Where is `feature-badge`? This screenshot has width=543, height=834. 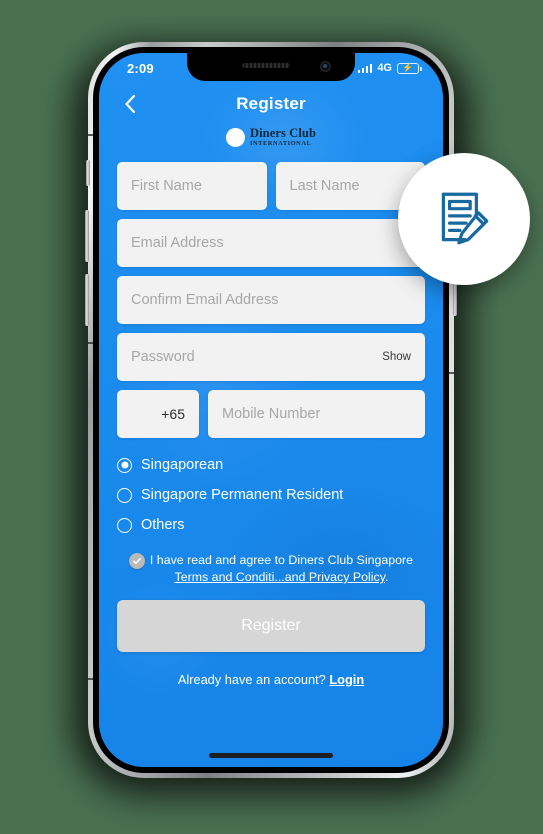 feature-badge is located at coordinates (464, 219).